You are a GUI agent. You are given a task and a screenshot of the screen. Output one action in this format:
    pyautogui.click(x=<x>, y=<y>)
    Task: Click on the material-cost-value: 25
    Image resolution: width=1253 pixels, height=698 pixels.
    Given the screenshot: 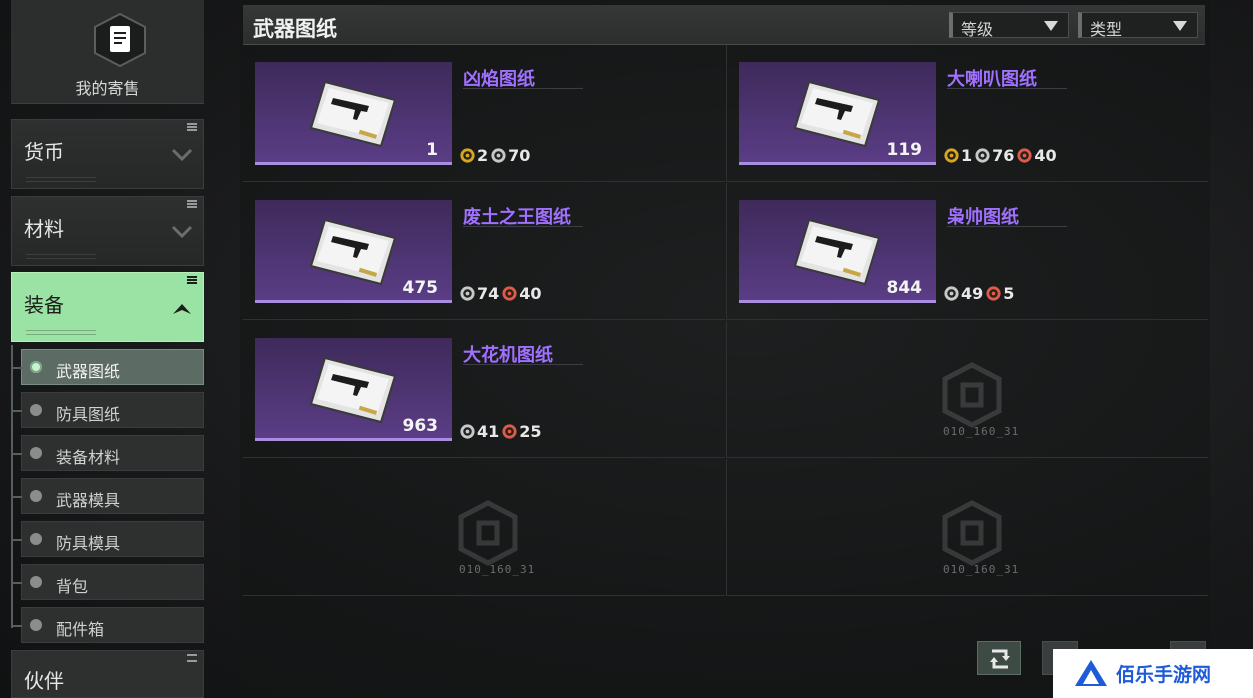 What is the action you would take?
    pyautogui.click(x=530, y=431)
    